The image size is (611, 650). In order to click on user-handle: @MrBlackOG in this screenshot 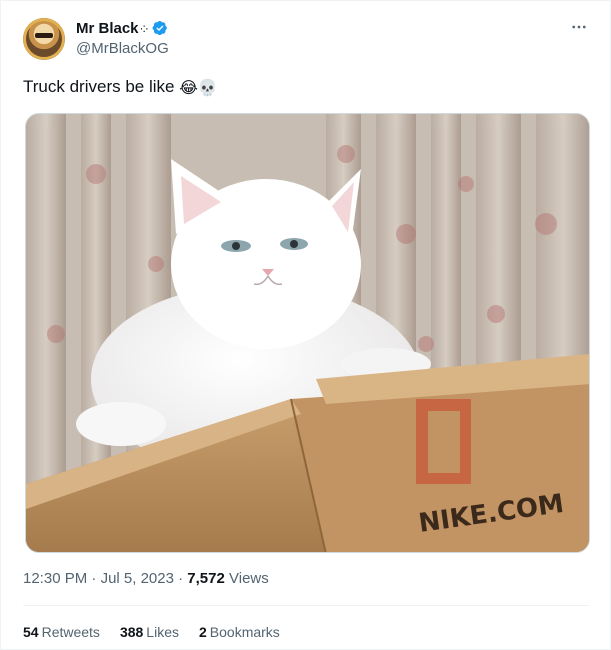, I will do `click(122, 48)`.